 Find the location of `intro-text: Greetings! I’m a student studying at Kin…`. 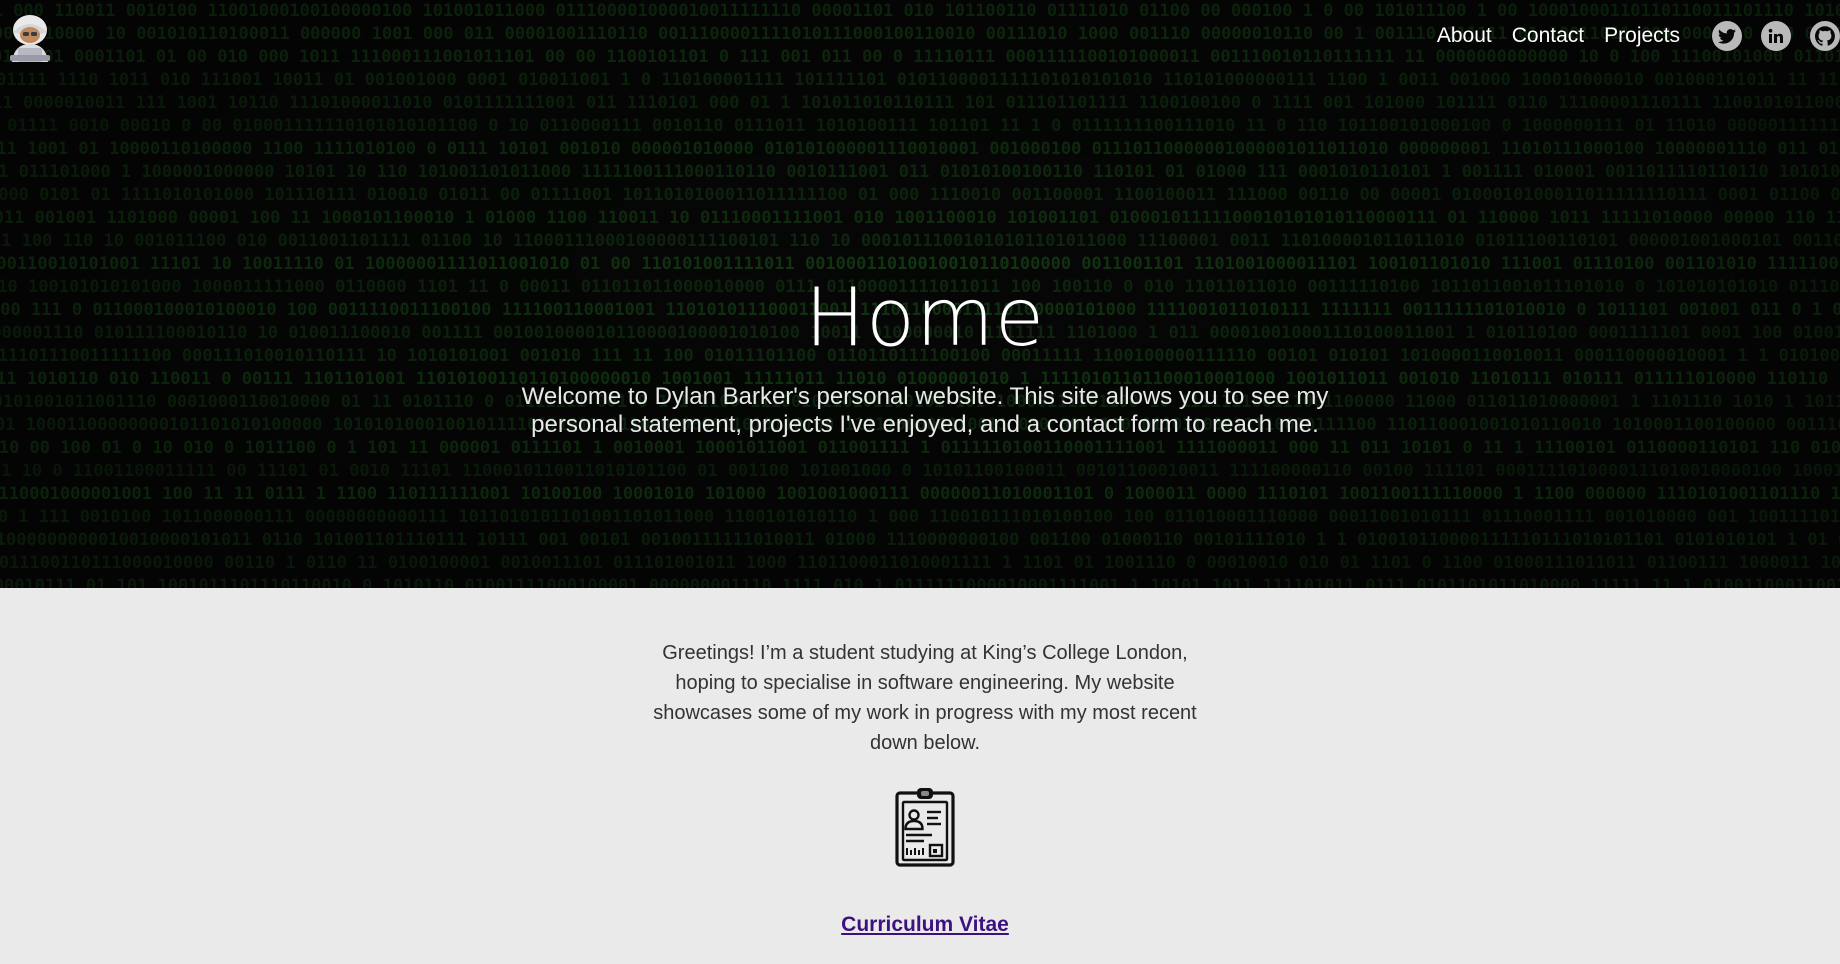

intro-text: Greetings! I’m a student studying at Kin… is located at coordinates (925, 698).